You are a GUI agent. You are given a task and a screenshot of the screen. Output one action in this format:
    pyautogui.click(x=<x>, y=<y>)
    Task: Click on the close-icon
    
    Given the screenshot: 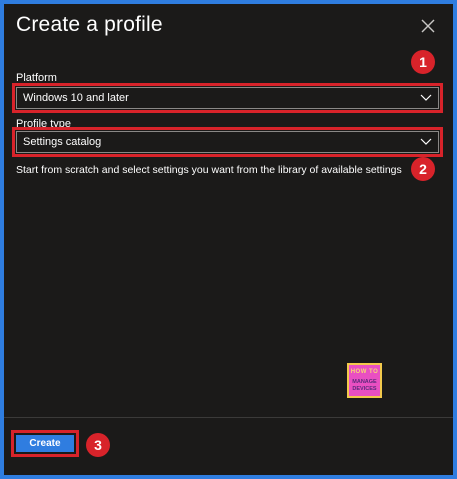 What is the action you would take?
    pyautogui.click(x=428, y=26)
    